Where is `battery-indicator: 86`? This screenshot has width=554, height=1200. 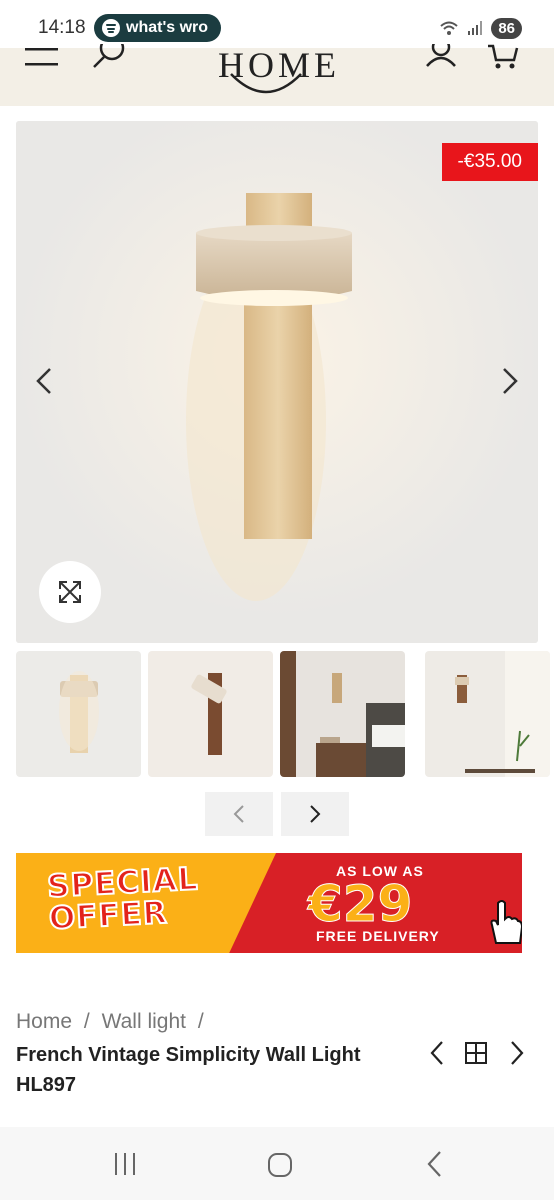
battery-indicator: 86 is located at coordinates (506, 28).